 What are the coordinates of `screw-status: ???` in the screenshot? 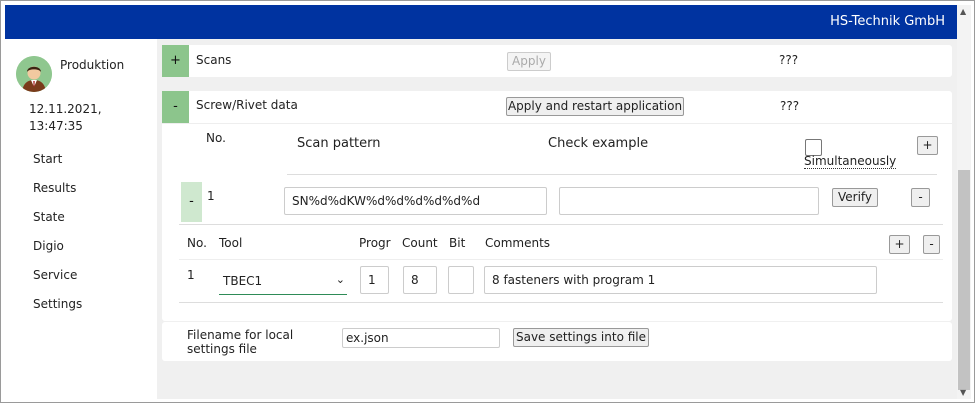 It's located at (790, 106).